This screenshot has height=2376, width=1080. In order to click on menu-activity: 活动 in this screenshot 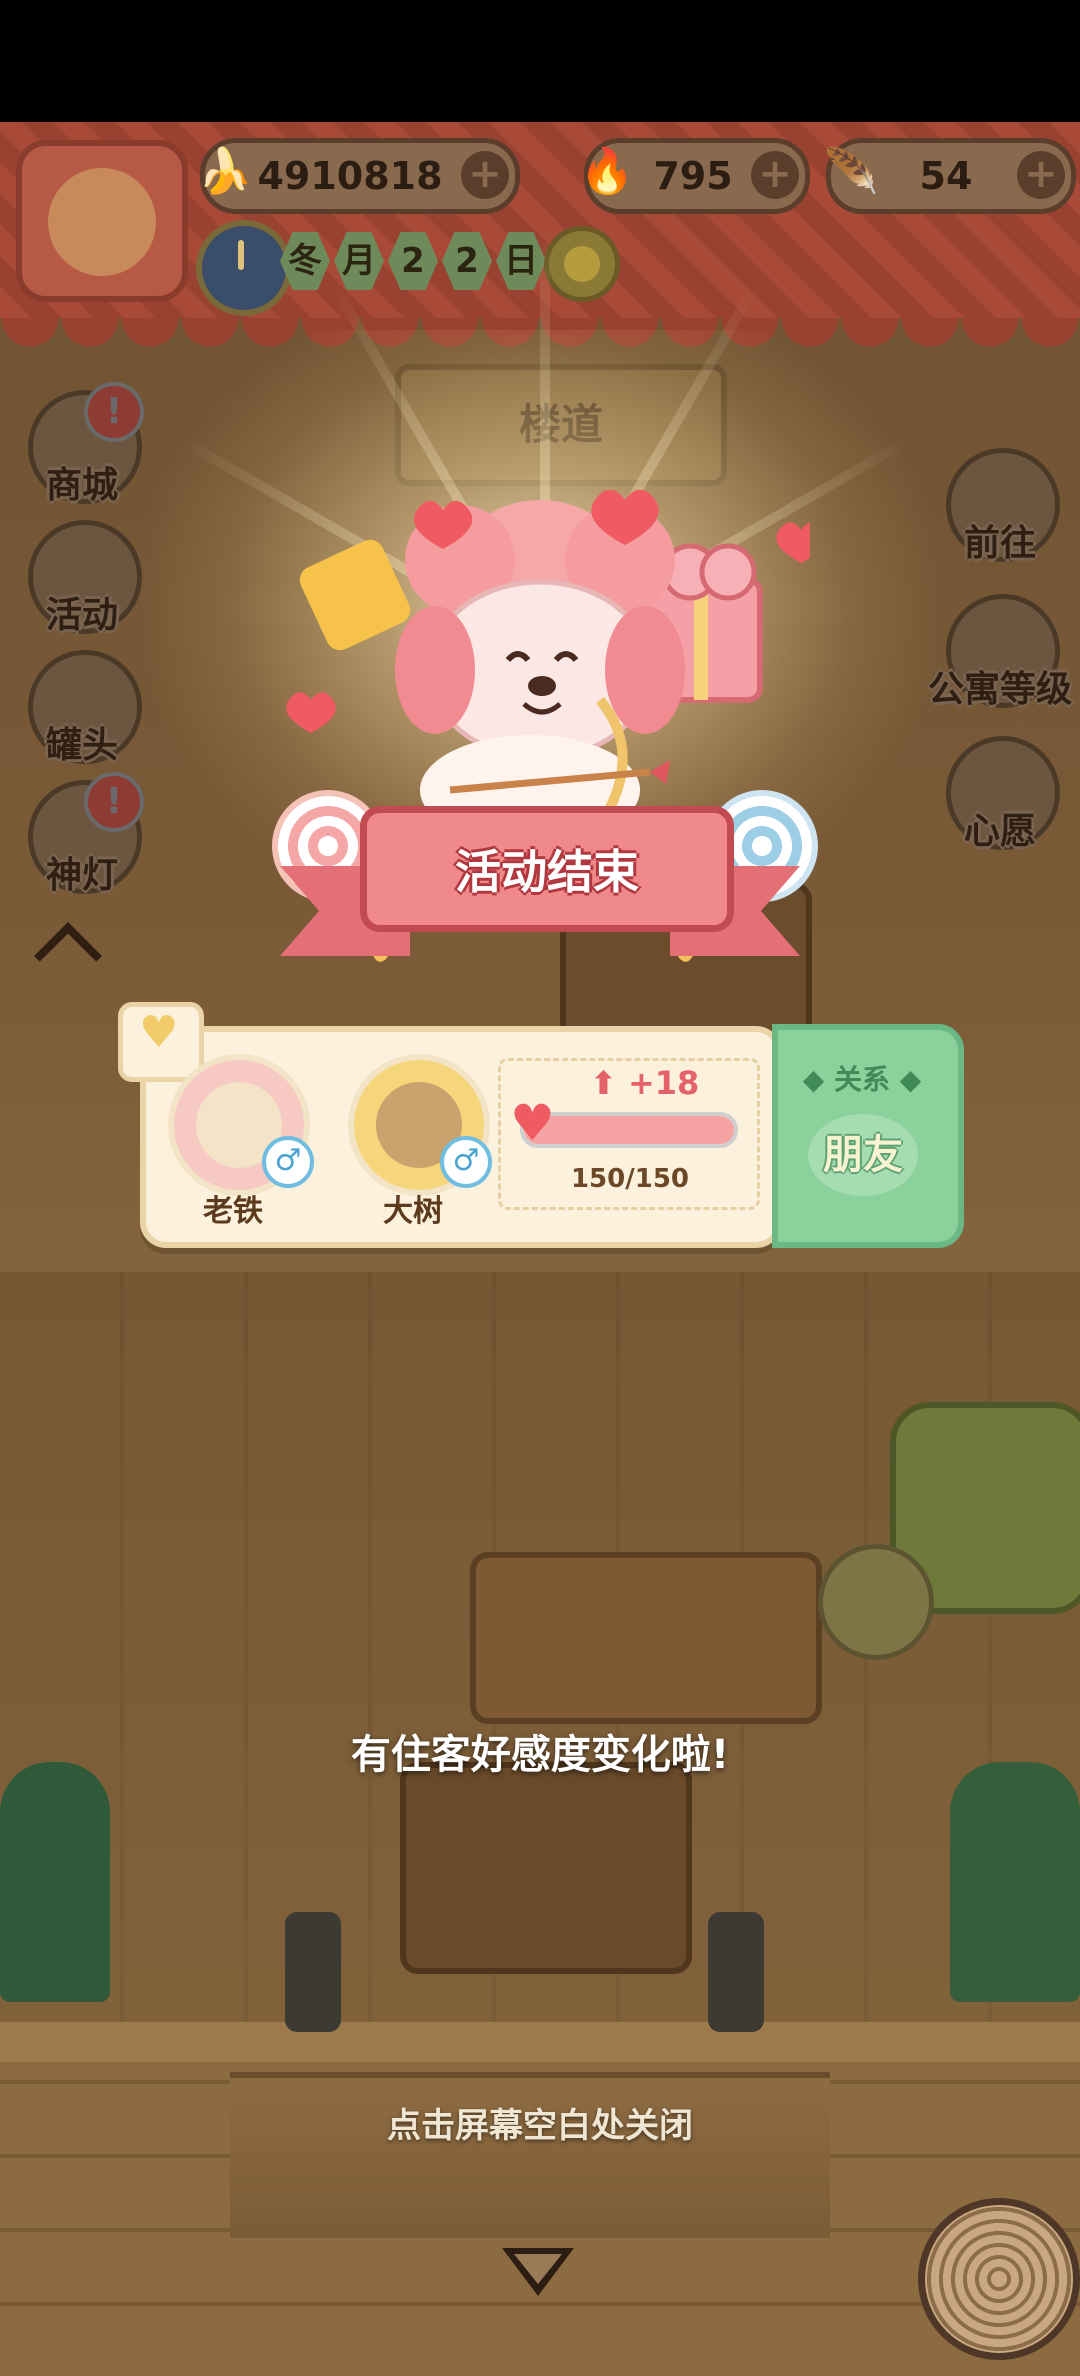, I will do `click(82, 579)`.